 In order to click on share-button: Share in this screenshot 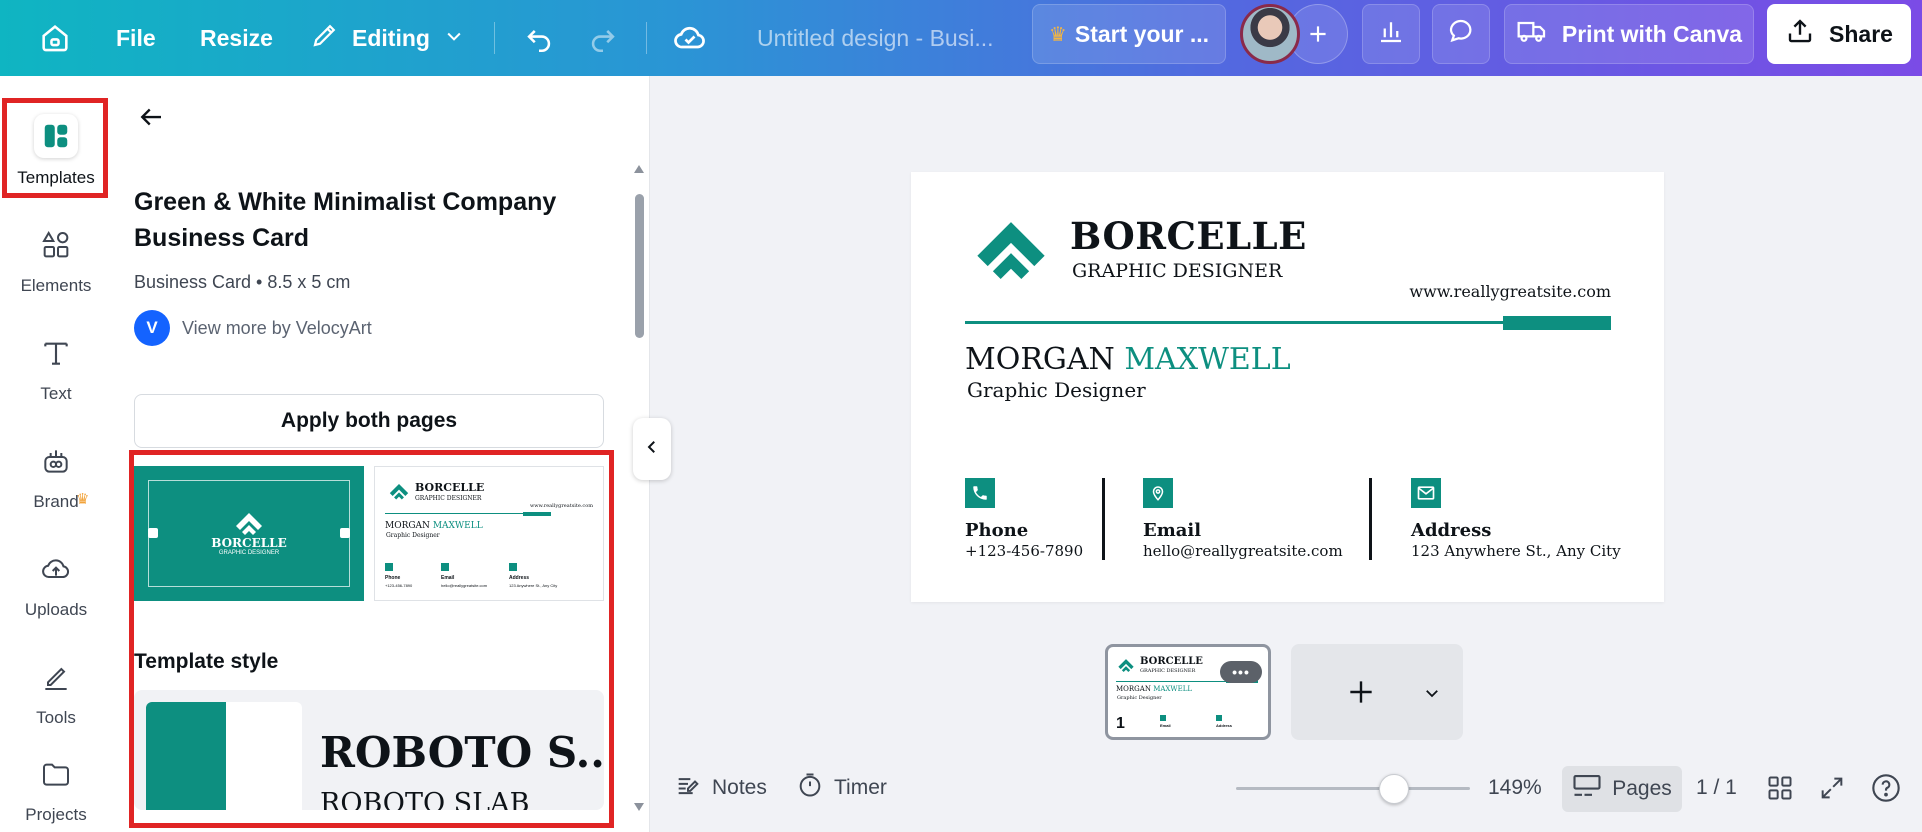, I will do `click(1839, 34)`.